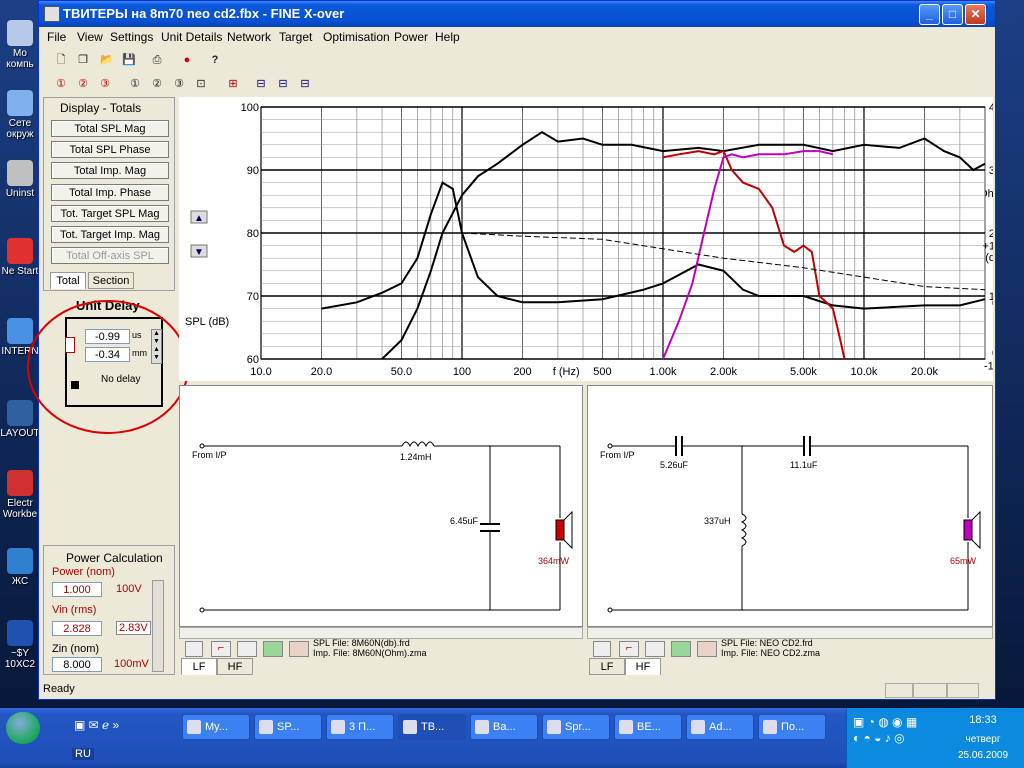  Describe the element at coordinates (929, 14) in the screenshot. I see `minimize-button: _` at that location.